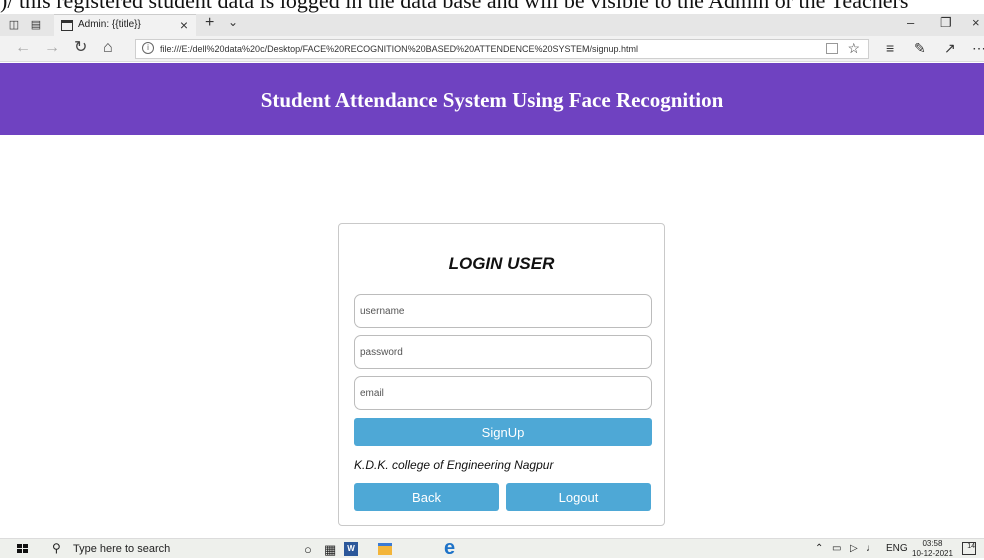 This screenshot has width=984, height=560. I want to click on set-tabs-aside-icon: ▤, so click(36, 25).